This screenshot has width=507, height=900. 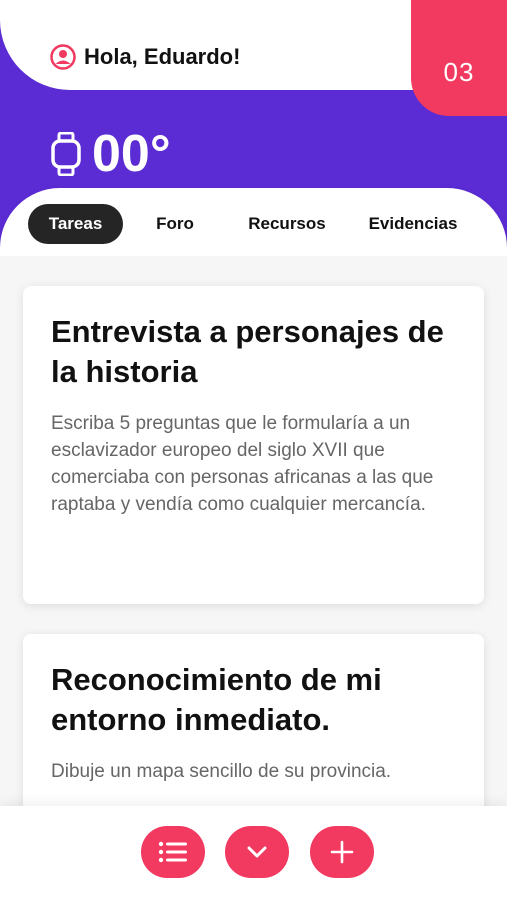 I want to click on task-title: Reconocimiento de mi entorno inmediato., so click(x=216, y=699).